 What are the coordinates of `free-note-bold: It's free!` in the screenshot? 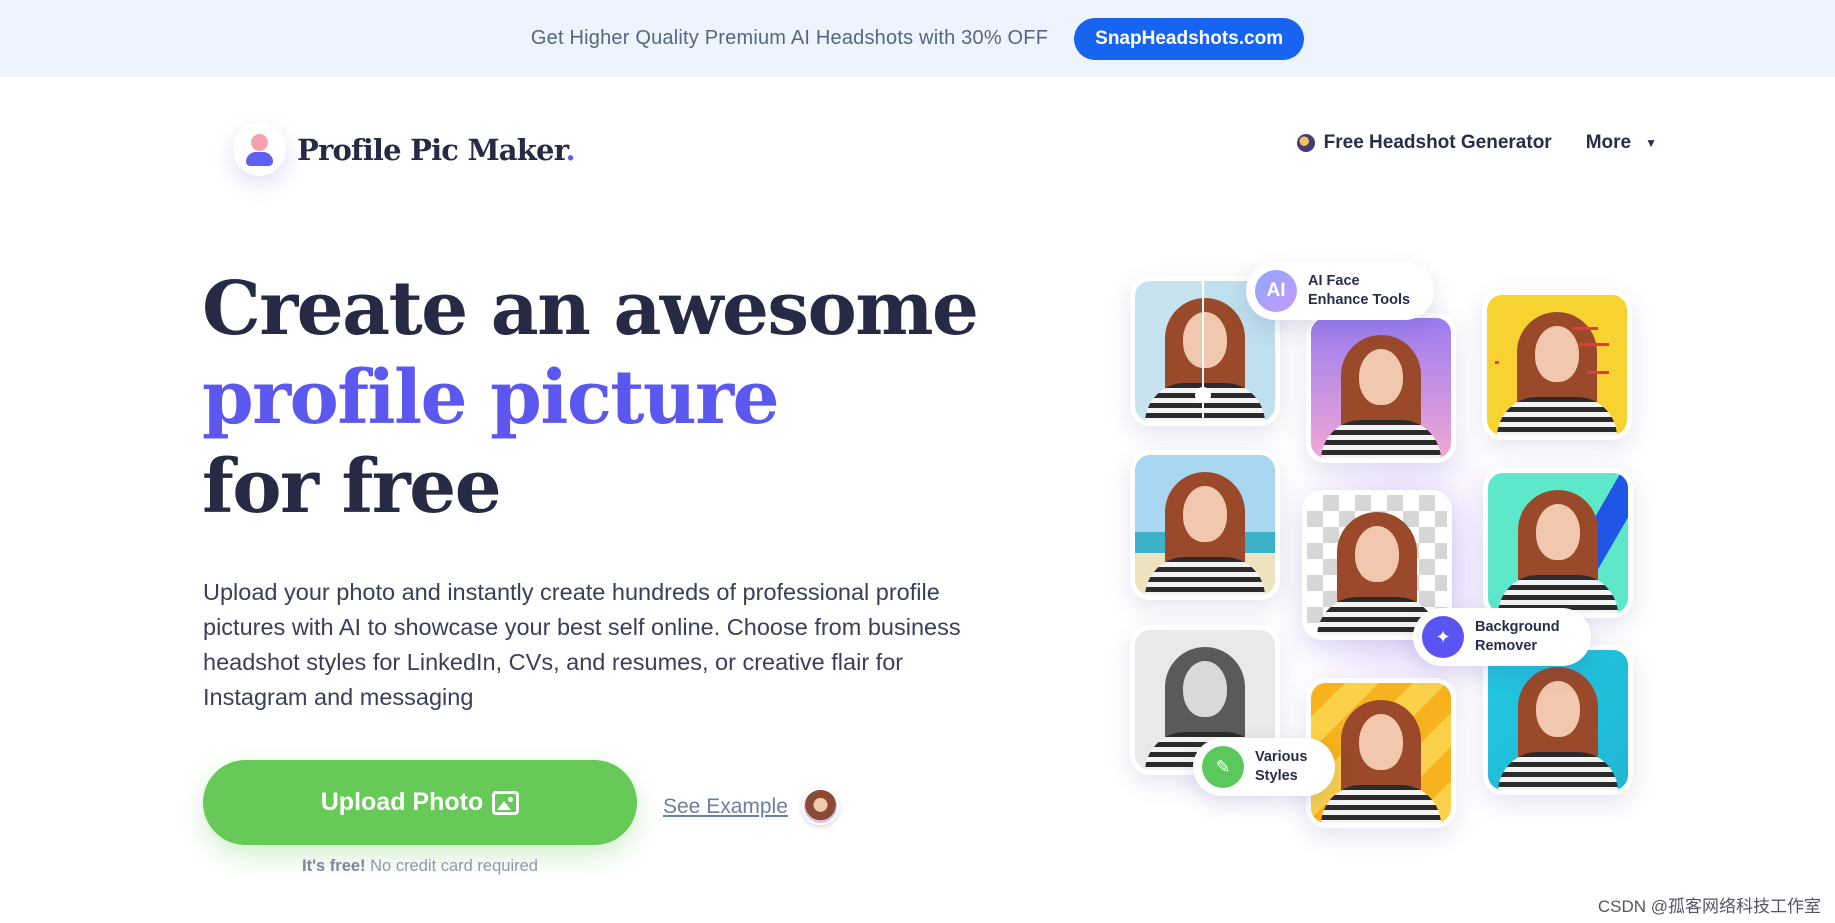 It's located at (334, 866).